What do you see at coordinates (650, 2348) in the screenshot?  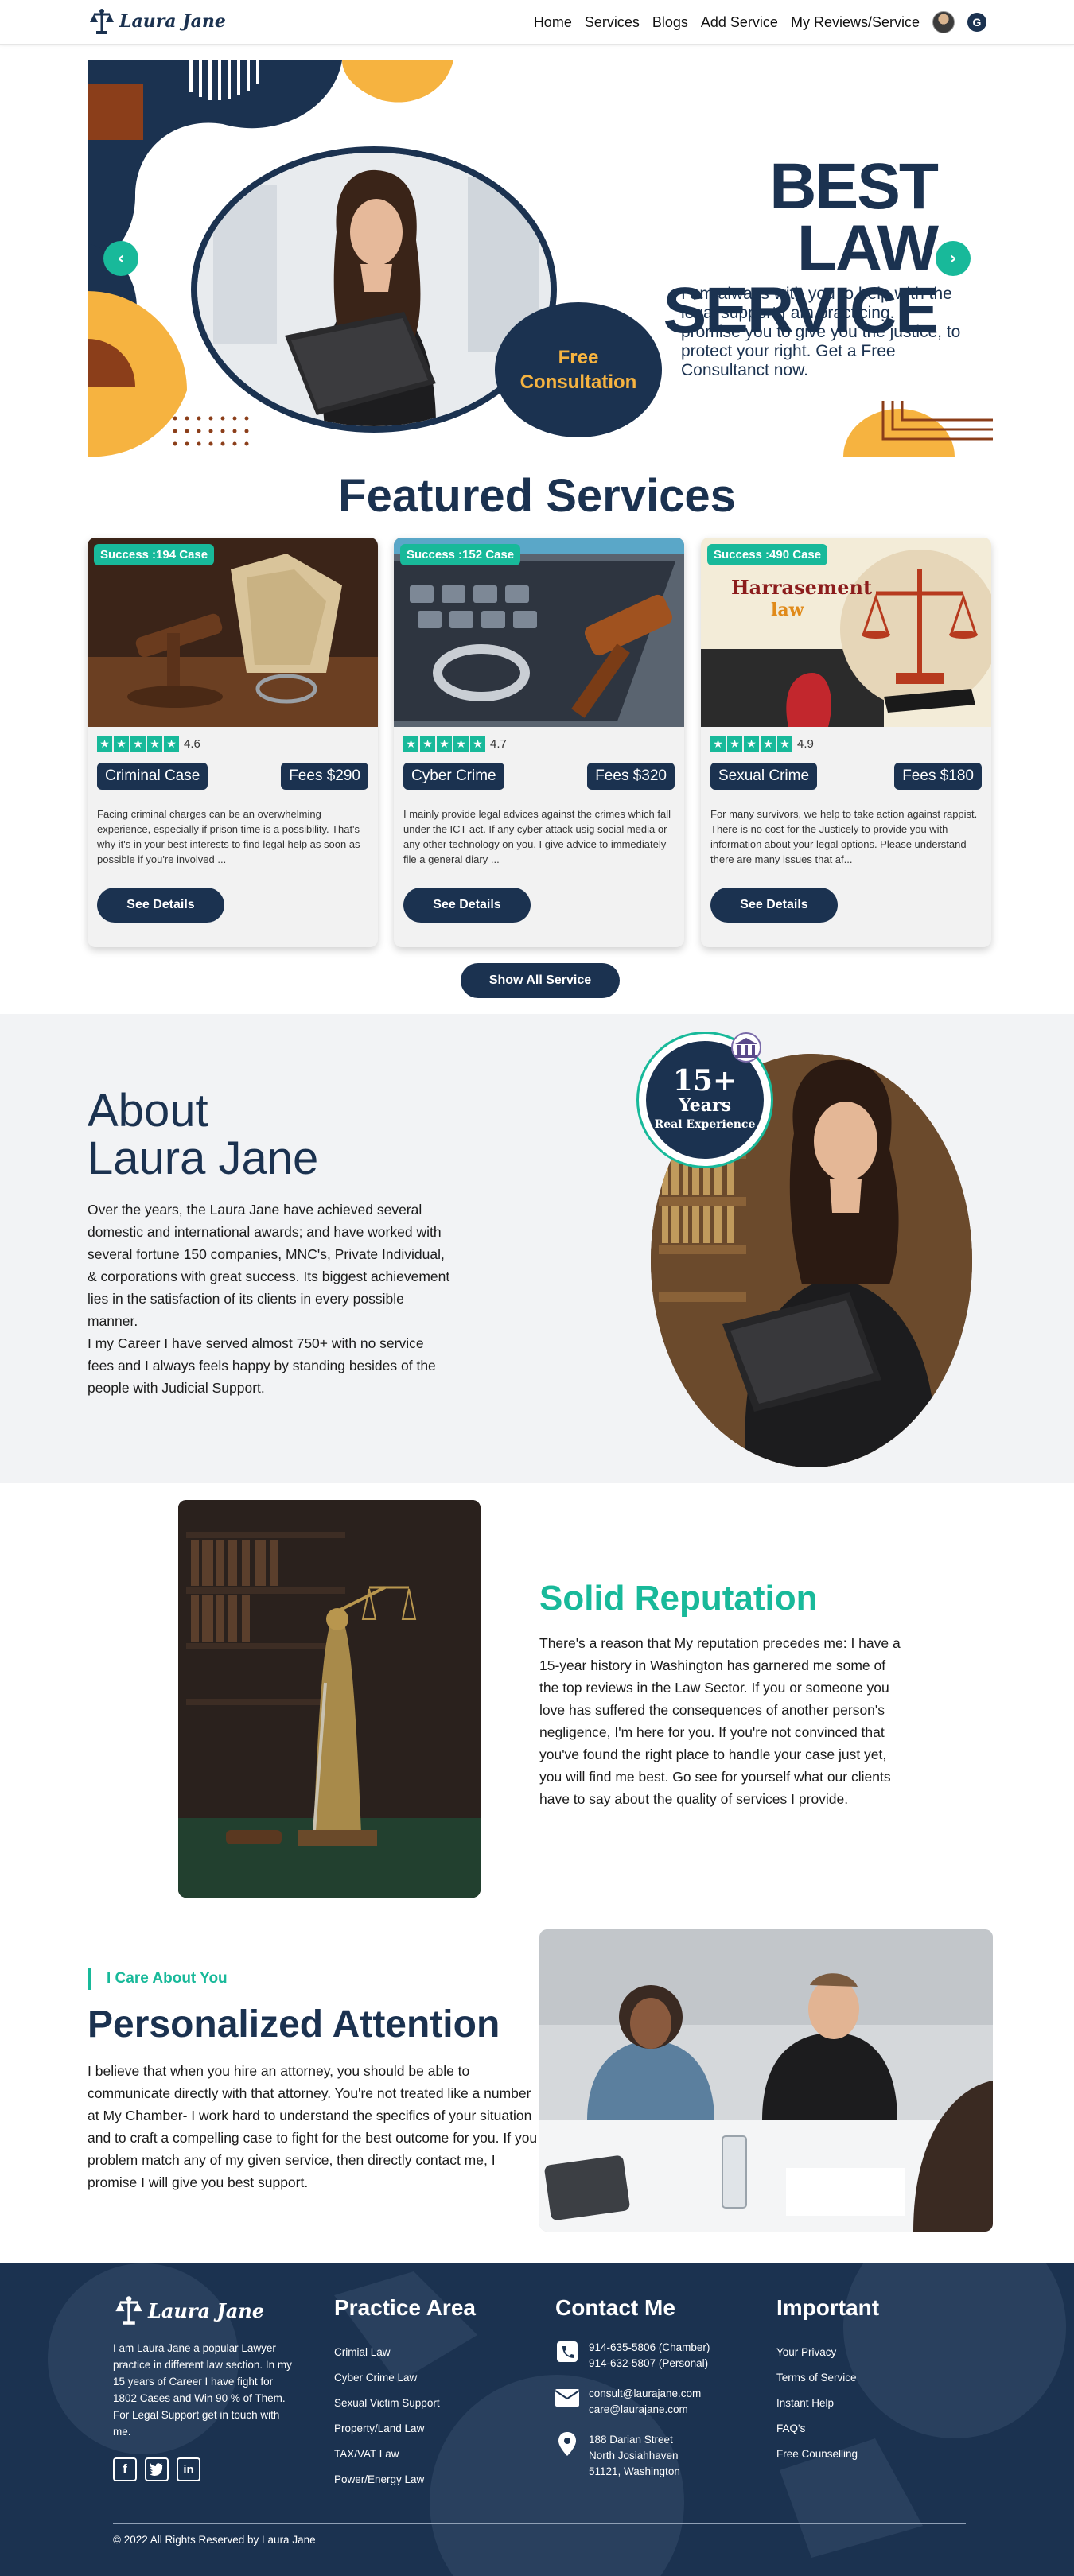 I see `phone-chamber: 914-635-5806 (Chamber)` at bounding box center [650, 2348].